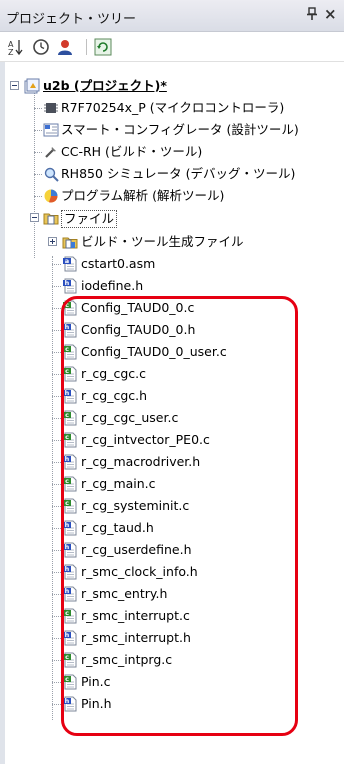 Image resolution: width=344 pixels, height=764 pixels. Describe the element at coordinates (51, 196) in the screenshot. I see `analysis-tool-icon` at that location.